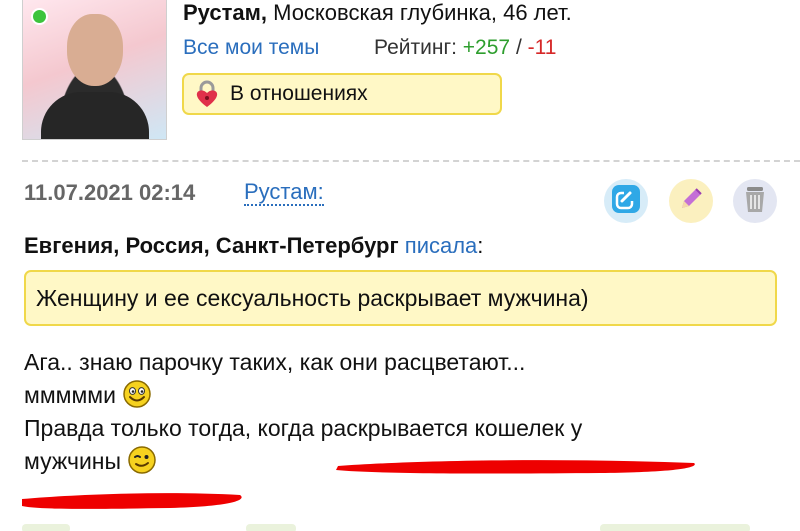  Describe the element at coordinates (110, 192) in the screenshot. I see `post-datetime: 11.07.2021 02:14` at that location.